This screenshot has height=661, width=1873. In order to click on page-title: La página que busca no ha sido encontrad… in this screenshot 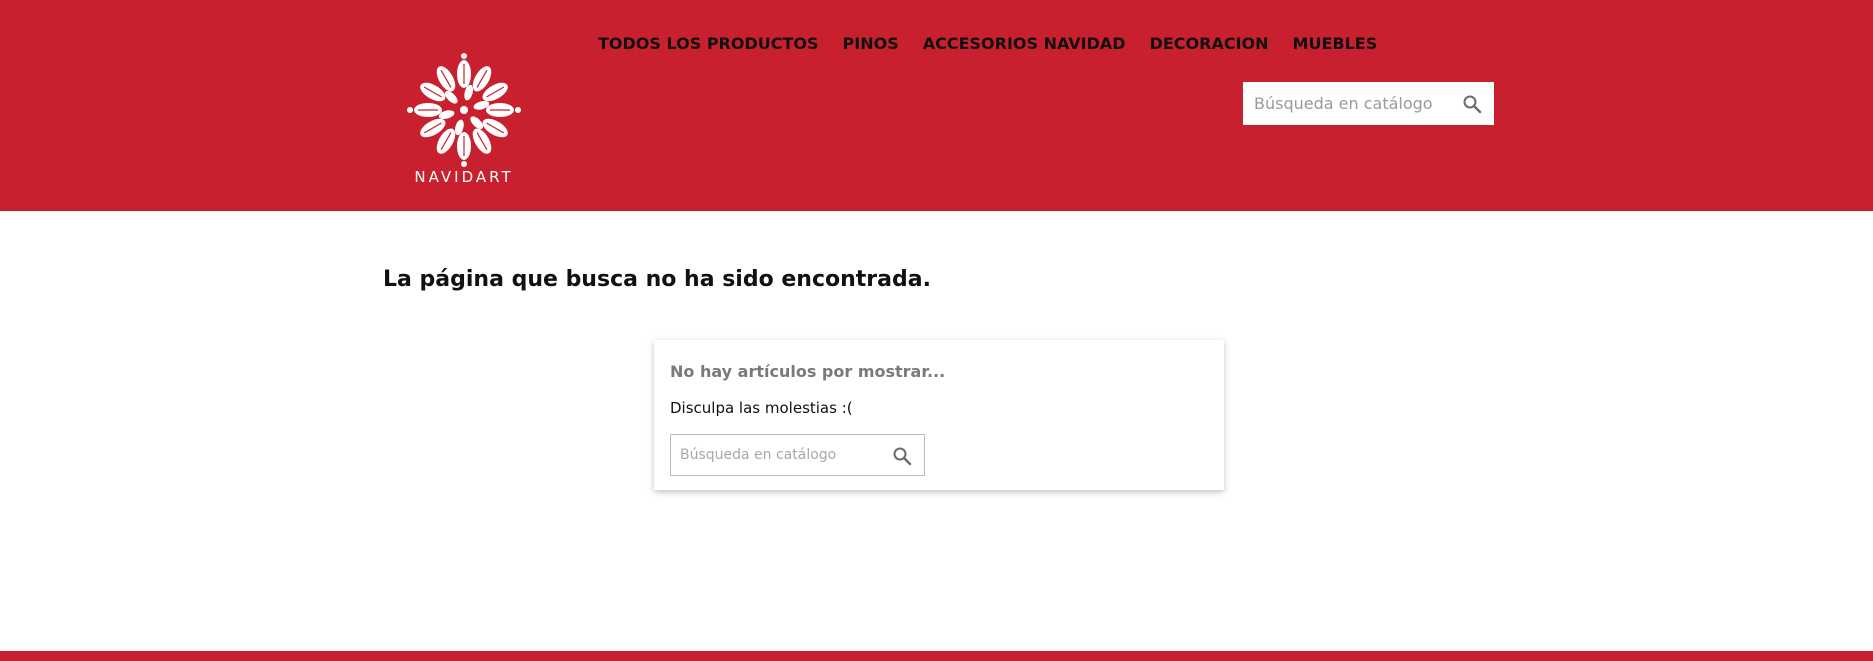, I will do `click(657, 279)`.